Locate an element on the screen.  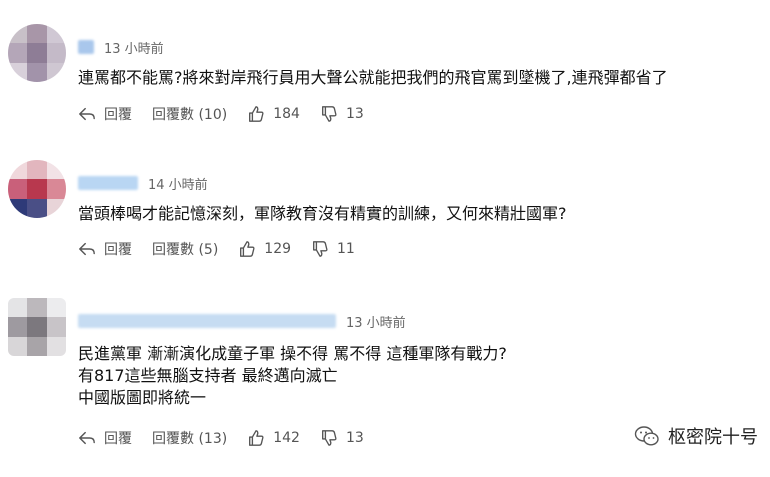
dislike-count: 11 is located at coordinates (346, 249).